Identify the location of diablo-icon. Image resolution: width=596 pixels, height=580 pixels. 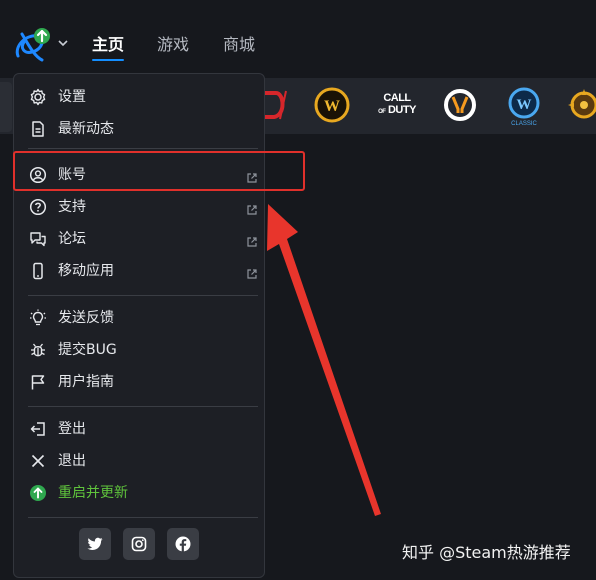
(276, 105).